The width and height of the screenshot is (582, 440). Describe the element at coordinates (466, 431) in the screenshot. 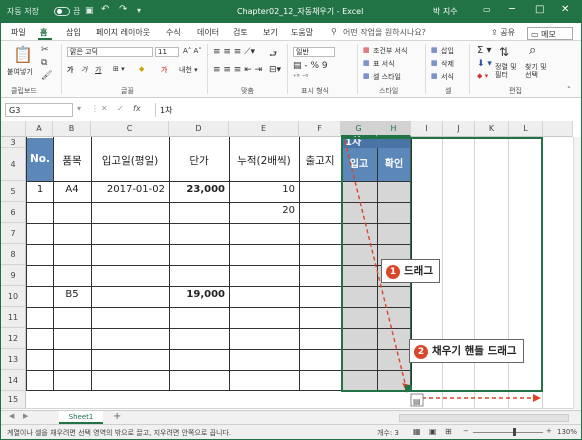

I see `zoom-out-icon: −` at that location.